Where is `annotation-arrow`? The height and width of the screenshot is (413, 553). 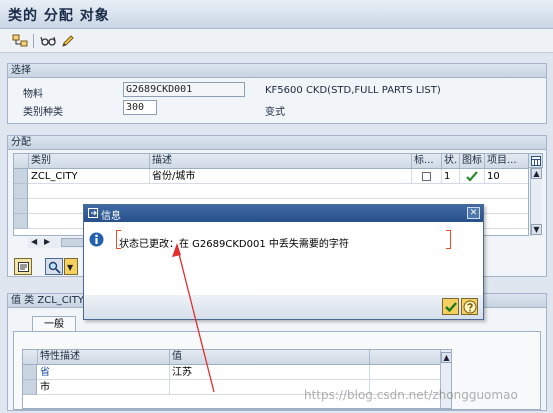
annotation-arrow is located at coordinates (193, 318).